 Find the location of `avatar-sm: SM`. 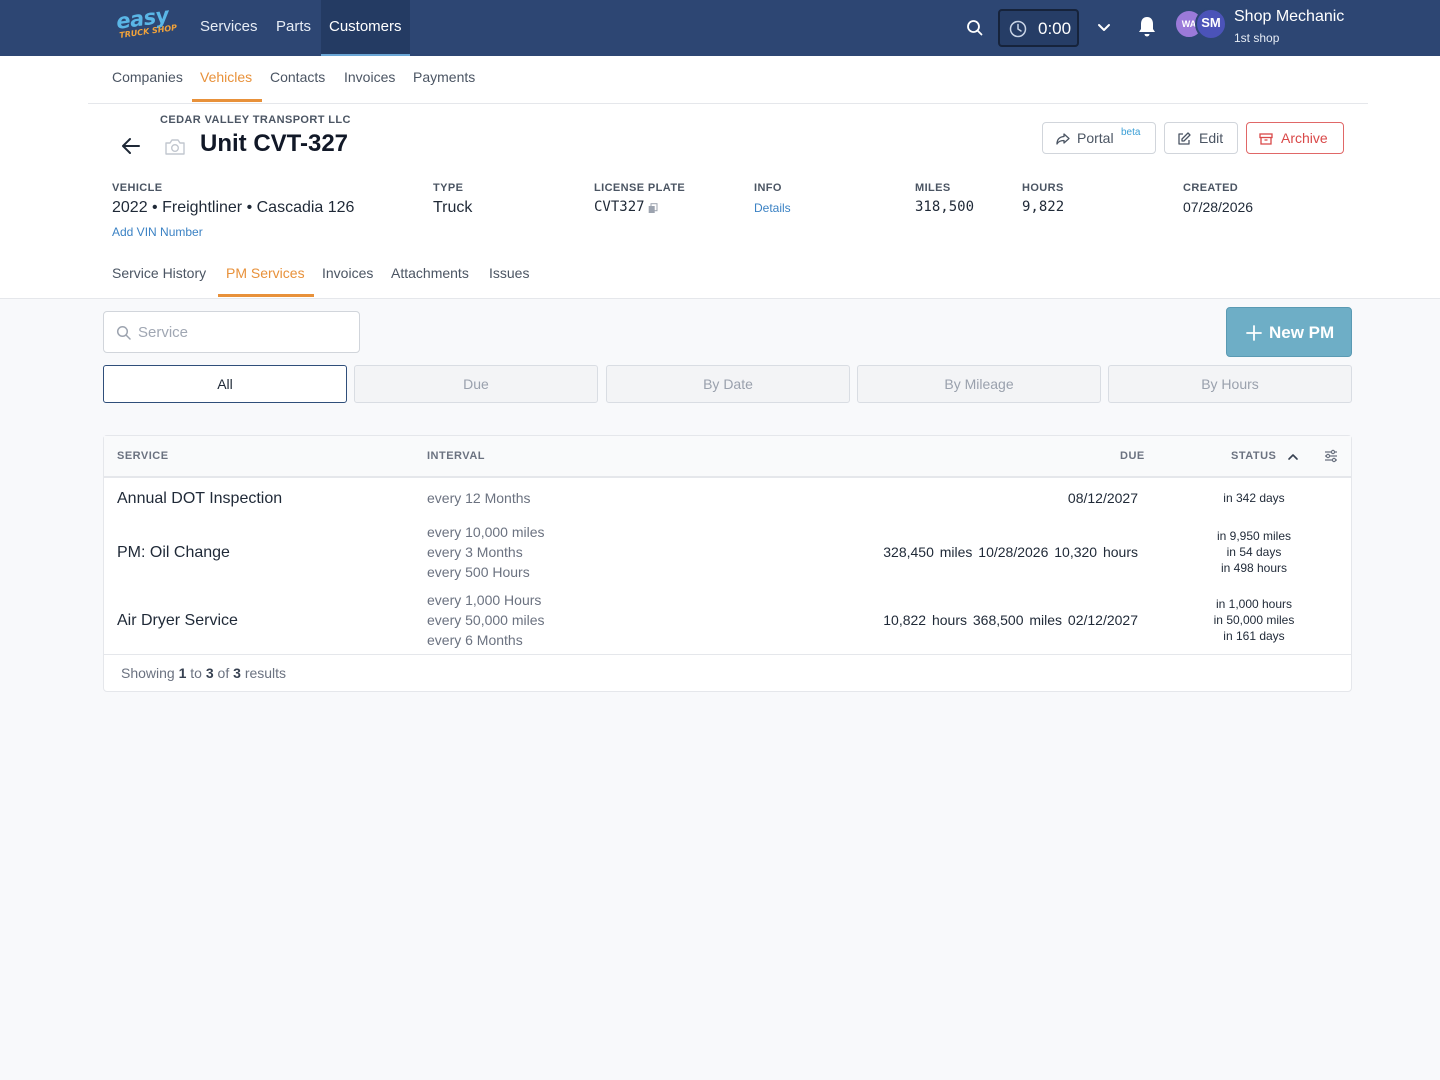

avatar-sm: SM is located at coordinates (1211, 24).